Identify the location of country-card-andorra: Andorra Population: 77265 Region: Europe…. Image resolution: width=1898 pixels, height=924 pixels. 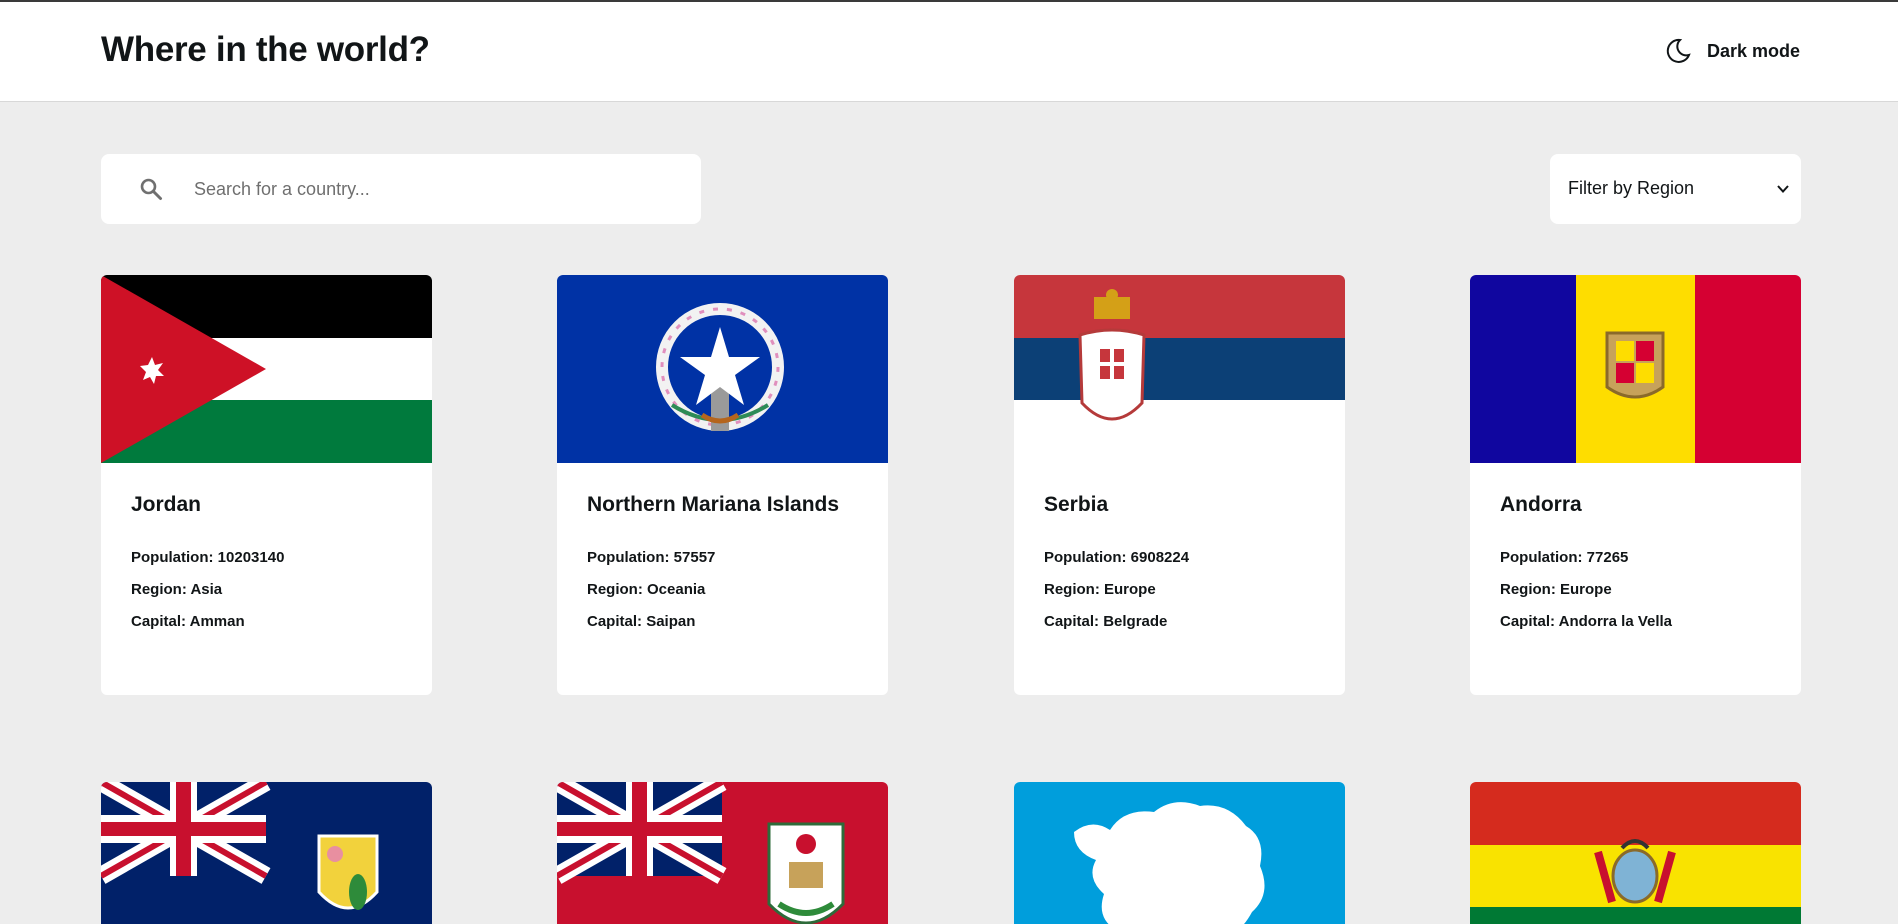
(1635, 485).